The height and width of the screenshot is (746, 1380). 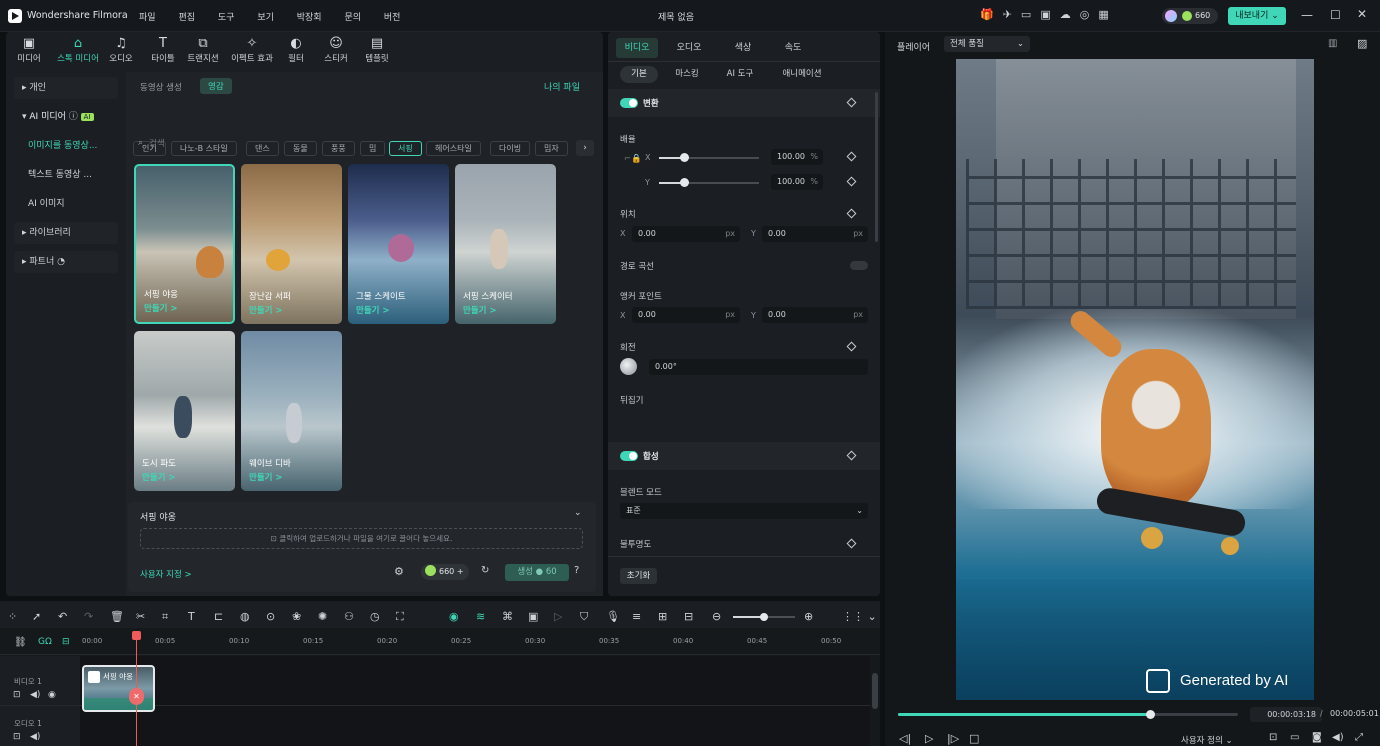 What do you see at coordinates (203, 51) in the screenshot?
I see `tab-transitions: ⧉ 트랜지션` at bounding box center [203, 51].